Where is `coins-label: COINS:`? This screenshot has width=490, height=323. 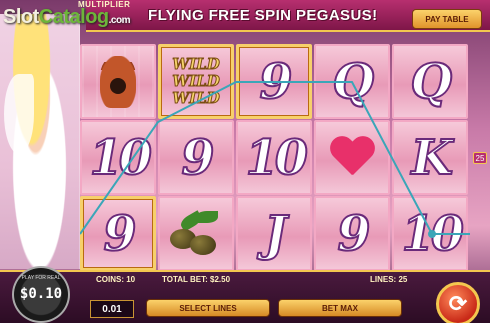
coins-label: COINS: is located at coordinates (110, 279).